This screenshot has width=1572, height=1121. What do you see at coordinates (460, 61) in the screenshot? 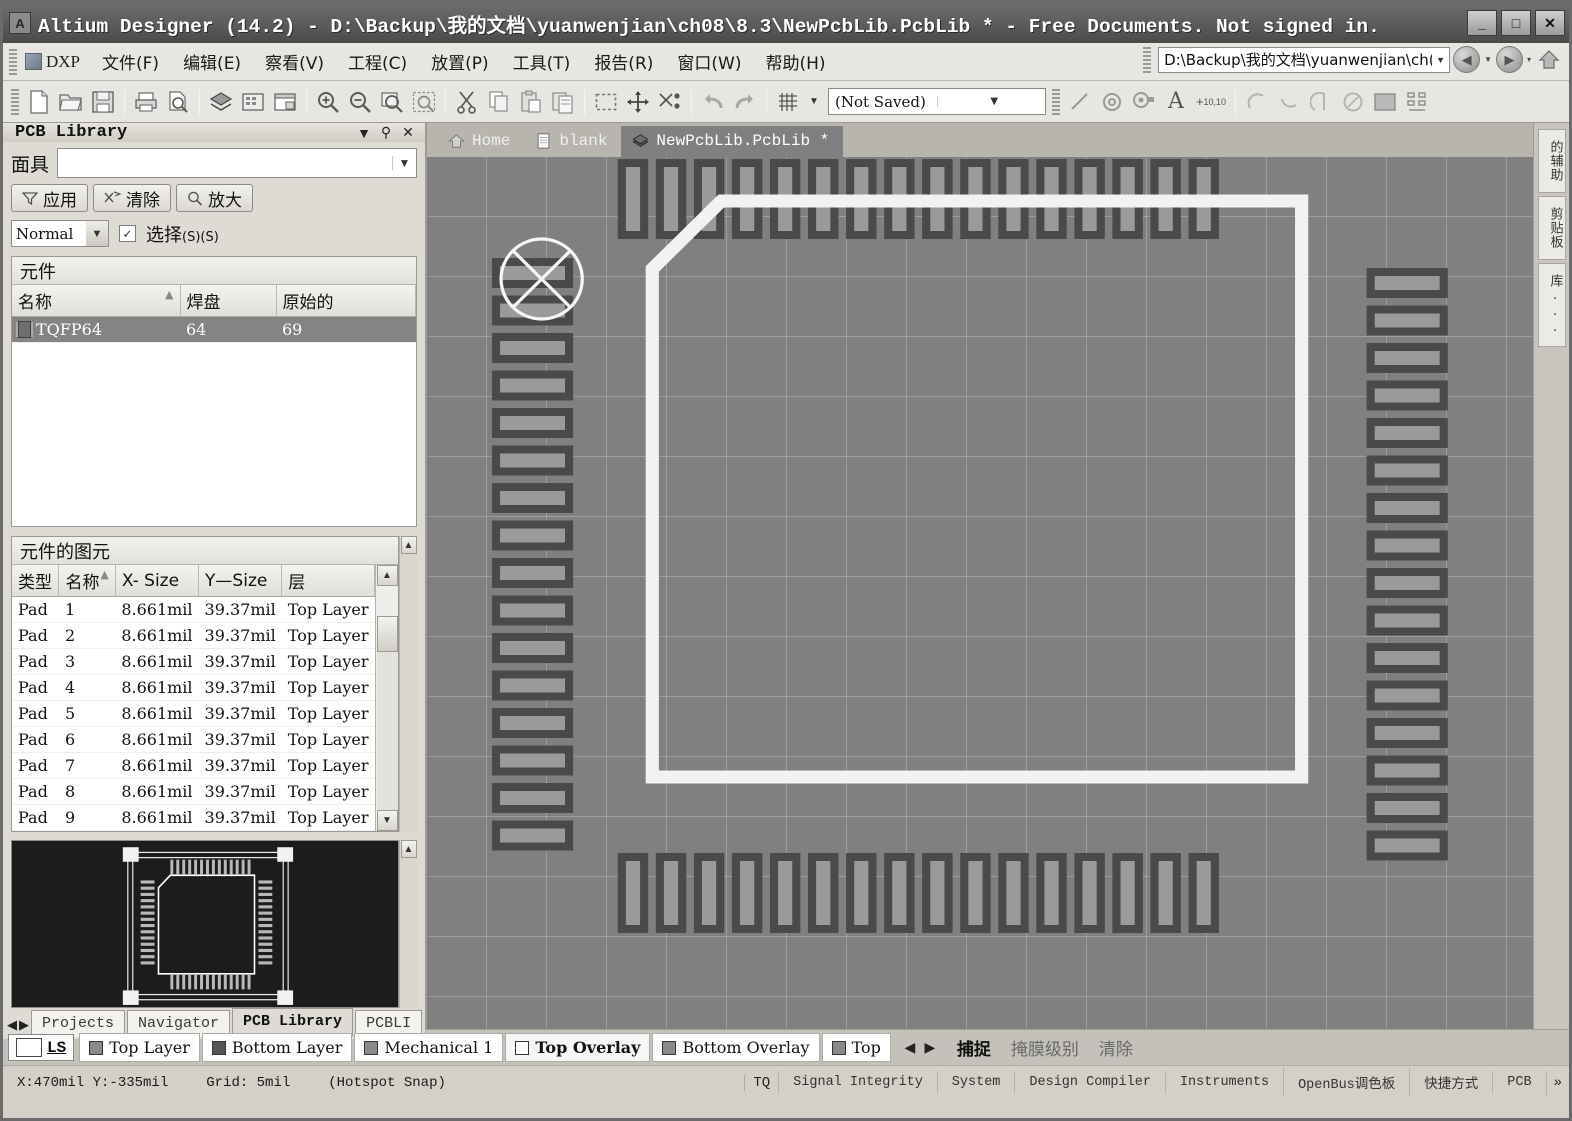
I see `menu-item-place: 放置(P)` at bounding box center [460, 61].